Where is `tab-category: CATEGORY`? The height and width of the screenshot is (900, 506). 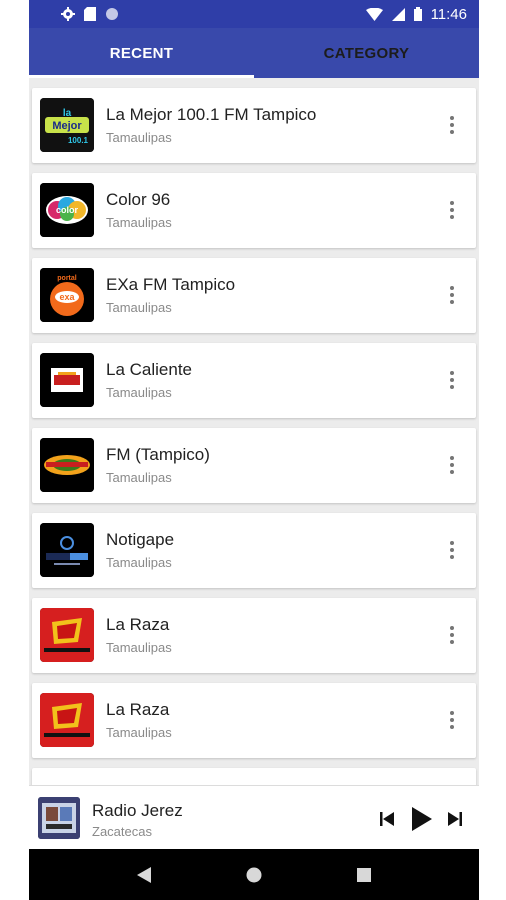 tab-category: CATEGORY is located at coordinates (366, 53).